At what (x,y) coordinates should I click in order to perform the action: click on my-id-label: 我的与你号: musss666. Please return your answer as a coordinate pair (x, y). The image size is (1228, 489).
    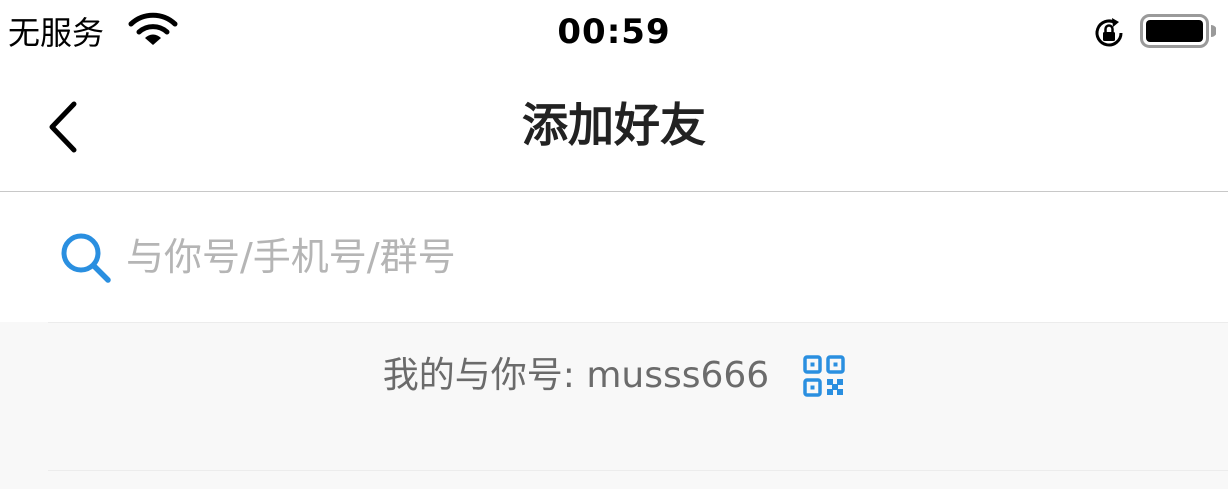
    Looking at the image, I should click on (576, 375).